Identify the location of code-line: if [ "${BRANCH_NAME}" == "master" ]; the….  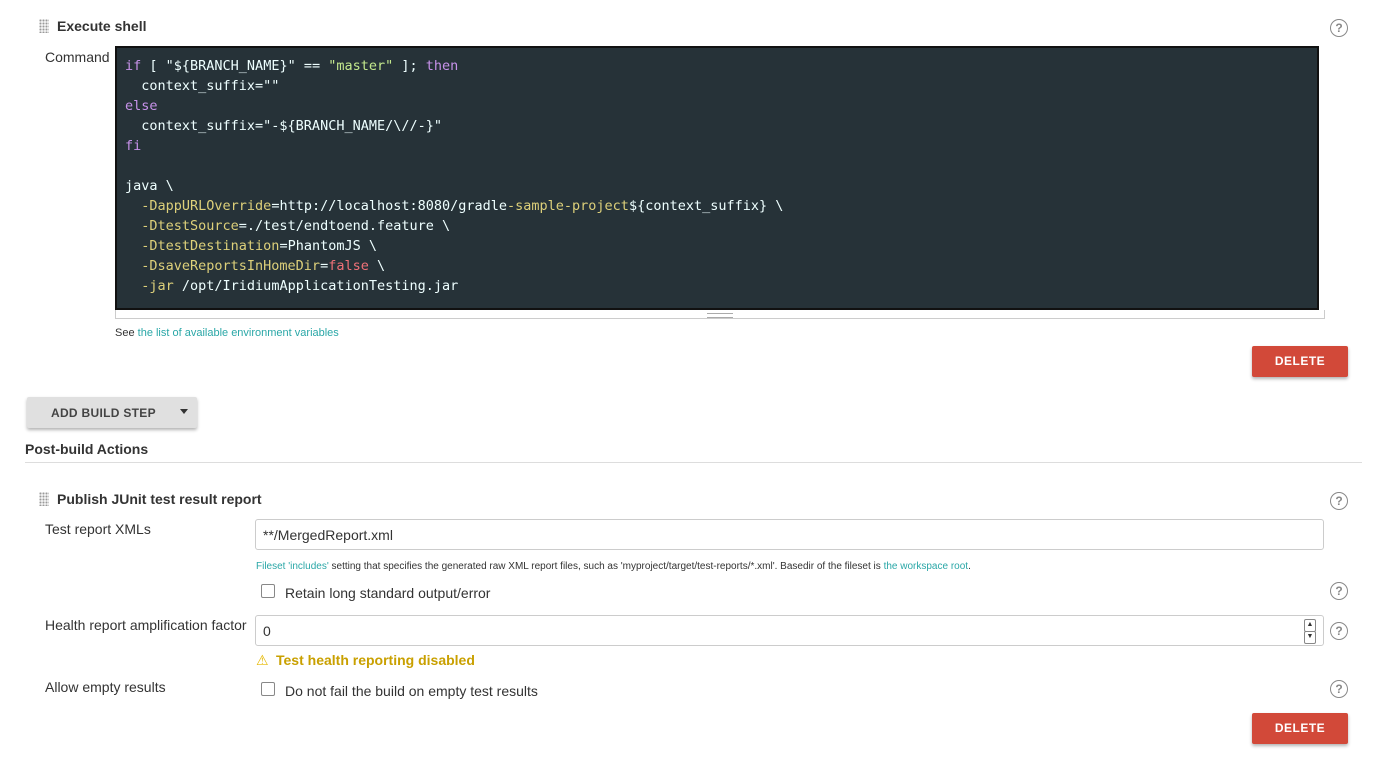
(717, 66).